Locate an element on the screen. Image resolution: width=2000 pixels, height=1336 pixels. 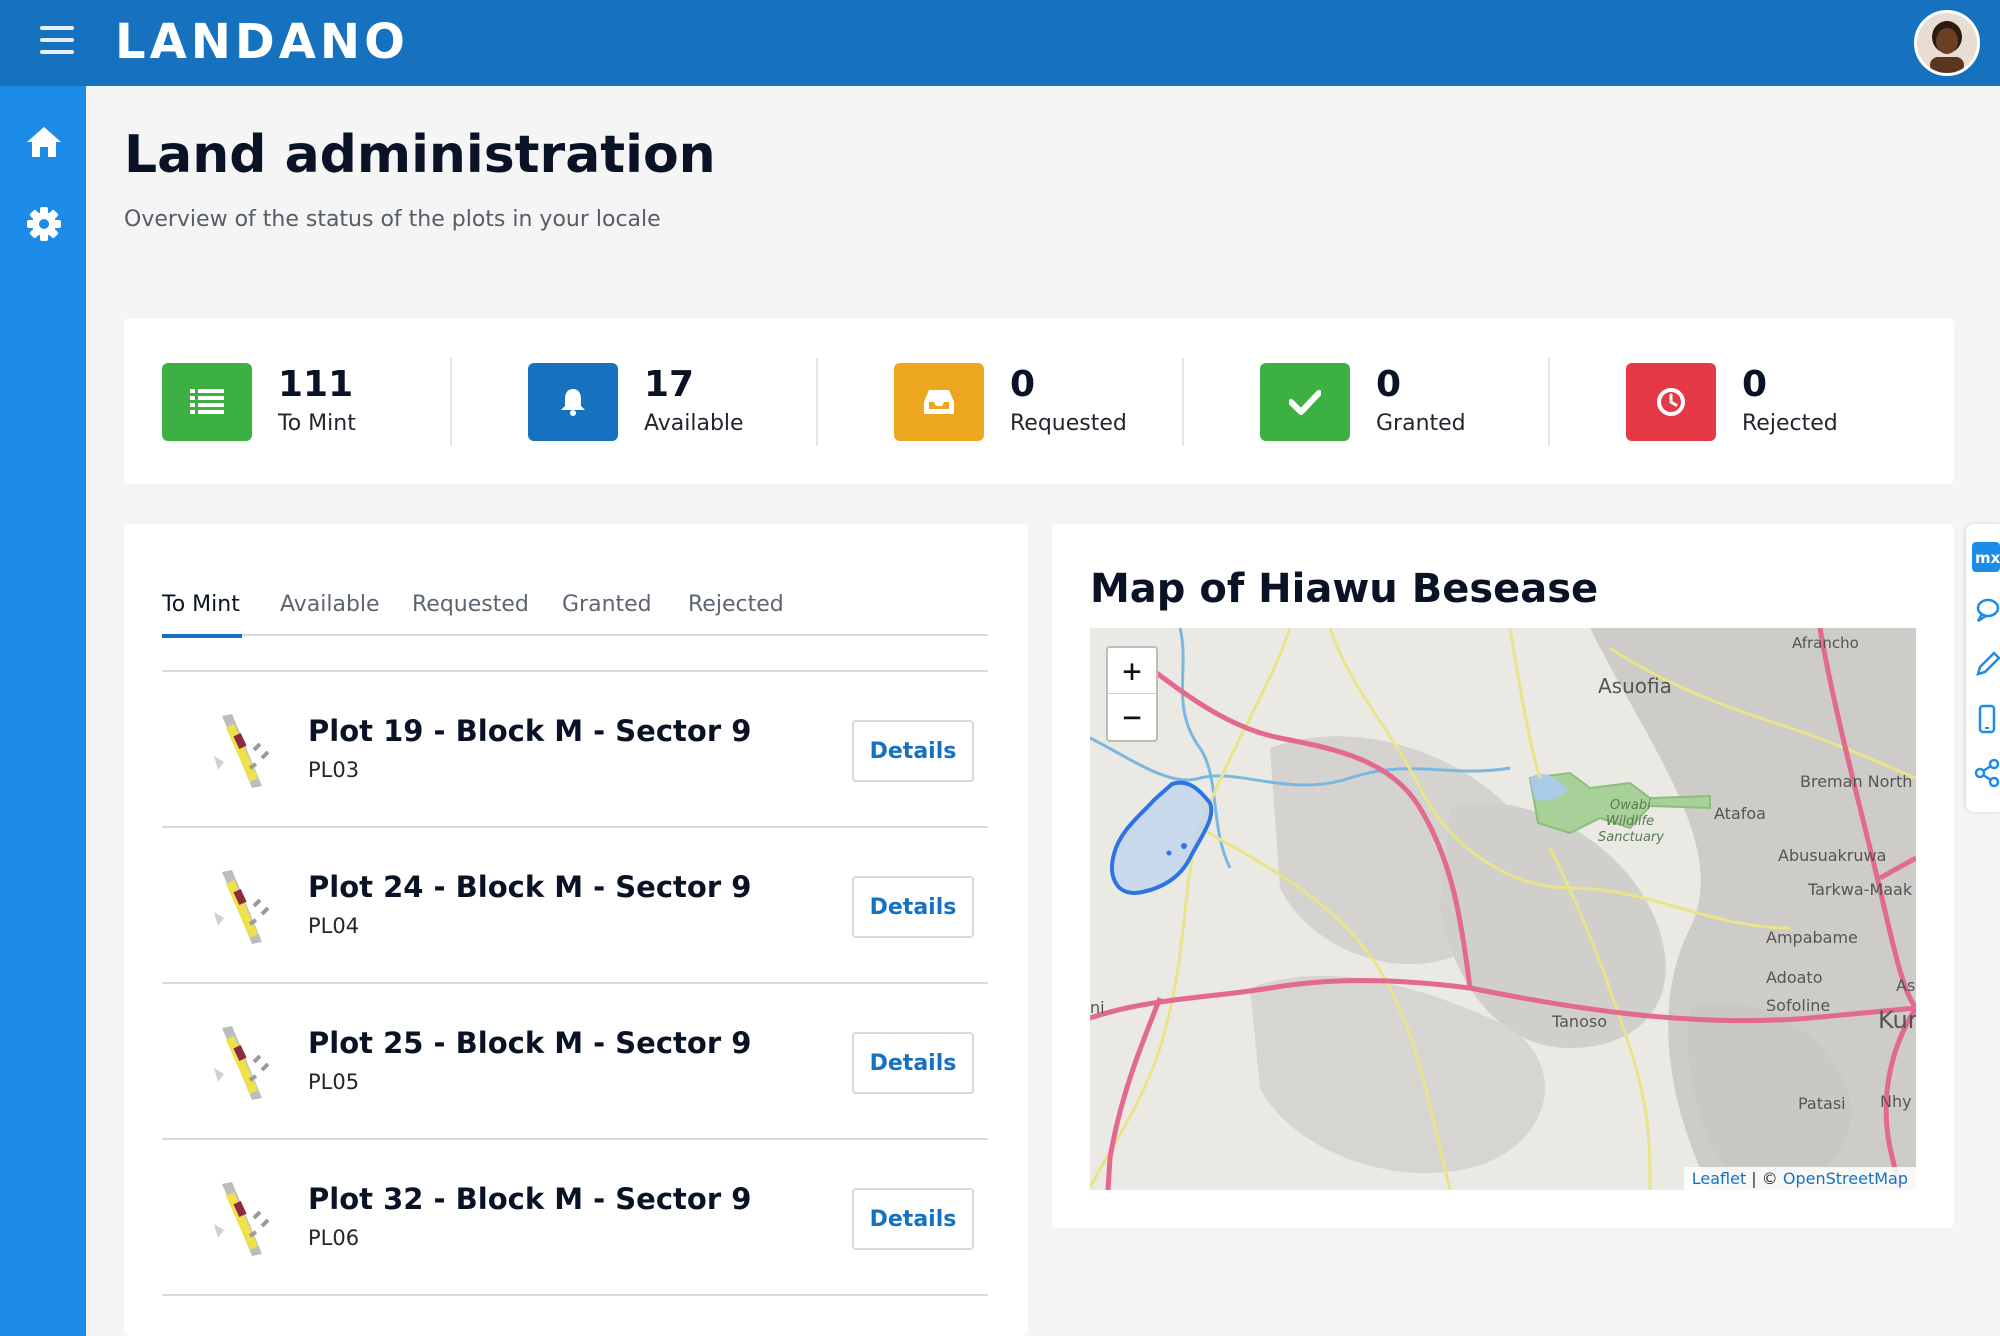
sidebar is located at coordinates (43, 711).